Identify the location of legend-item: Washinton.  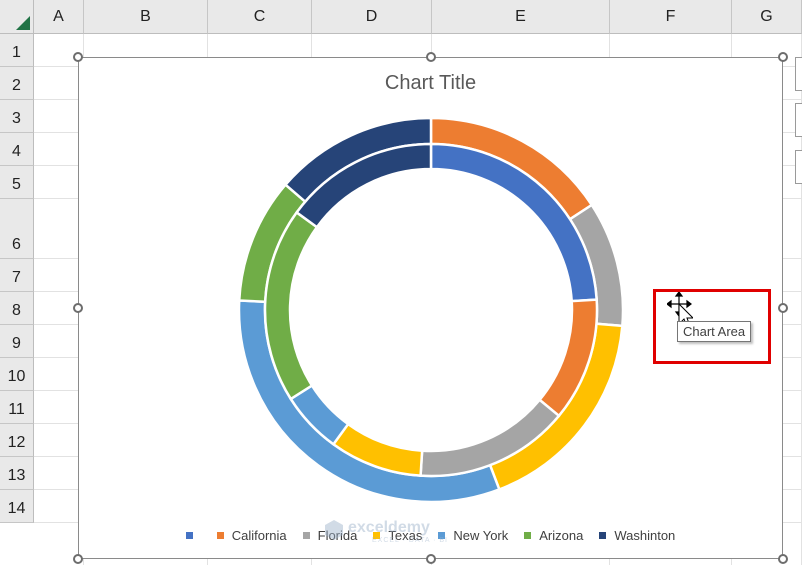
(637, 535).